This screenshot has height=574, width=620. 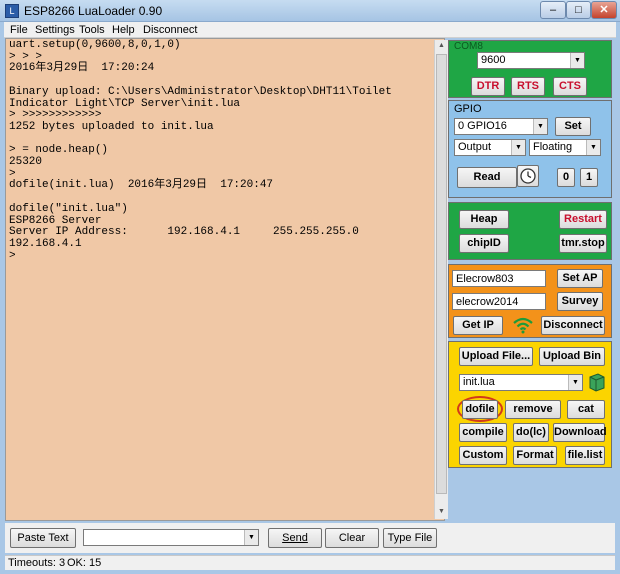 I want to click on node-panel: Heap Restart chipID tmr.stop, so click(x=530, y=231).